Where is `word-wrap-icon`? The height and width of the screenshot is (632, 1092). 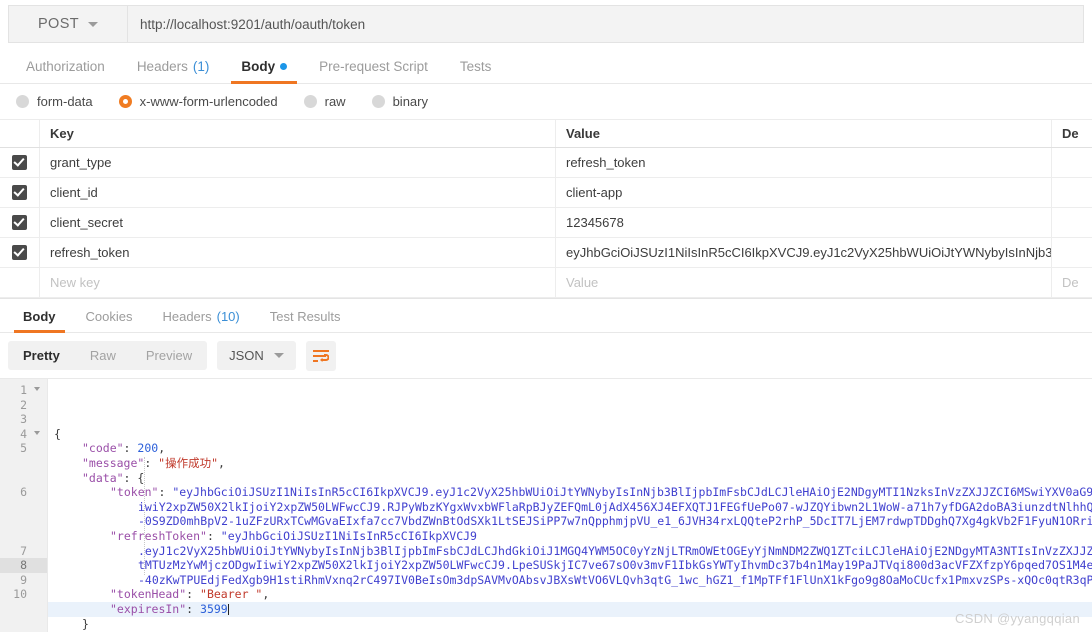
word-wrap-icon is located at coordinates (320, 355).